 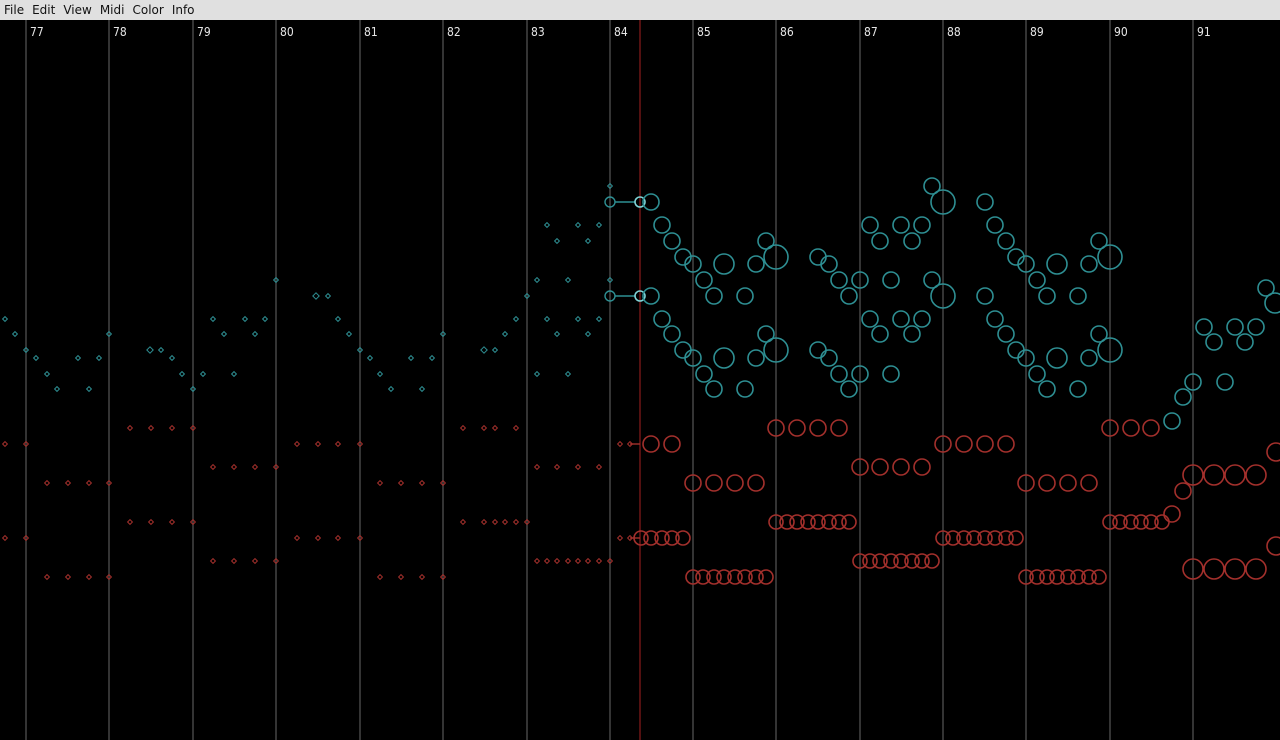 What do you see at coordinates (704, 32) in the screenshot?
I see `measure-number: 85` at bounding box center [704, 32].